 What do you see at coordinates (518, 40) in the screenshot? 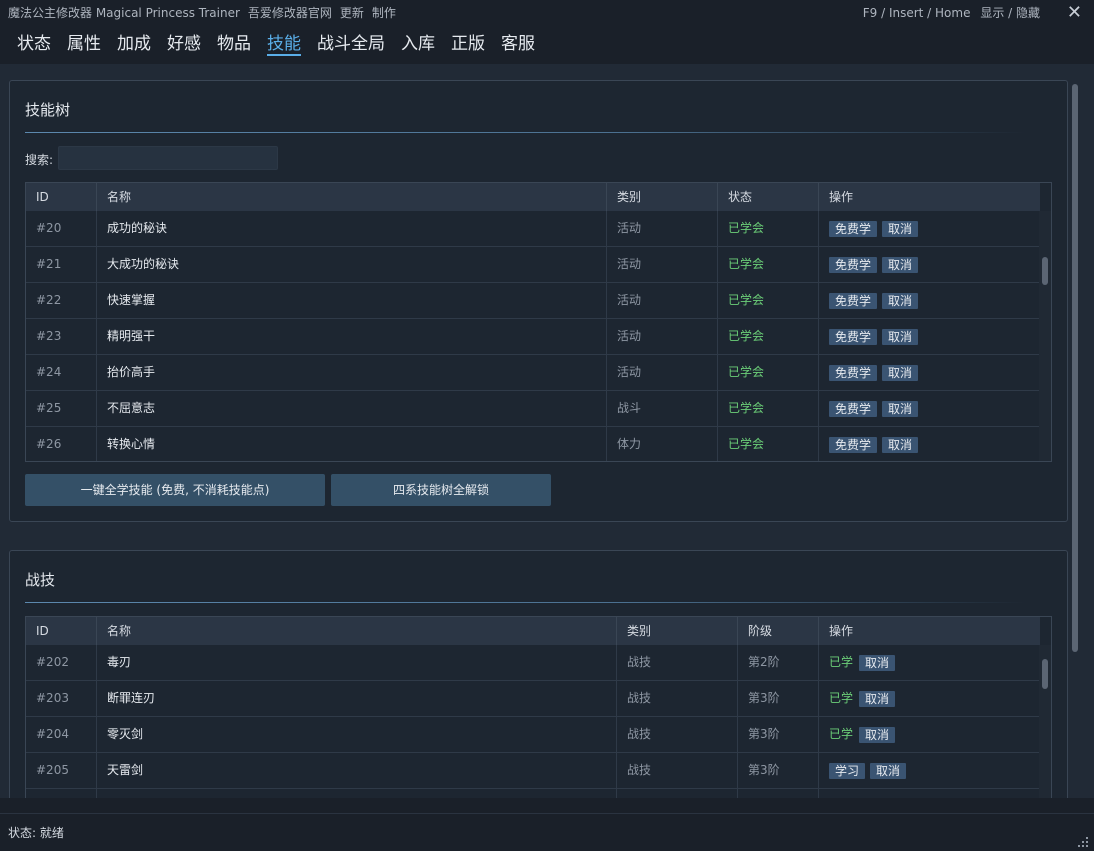
I see `tab-support: 客服` at bounding box center [518, 40].